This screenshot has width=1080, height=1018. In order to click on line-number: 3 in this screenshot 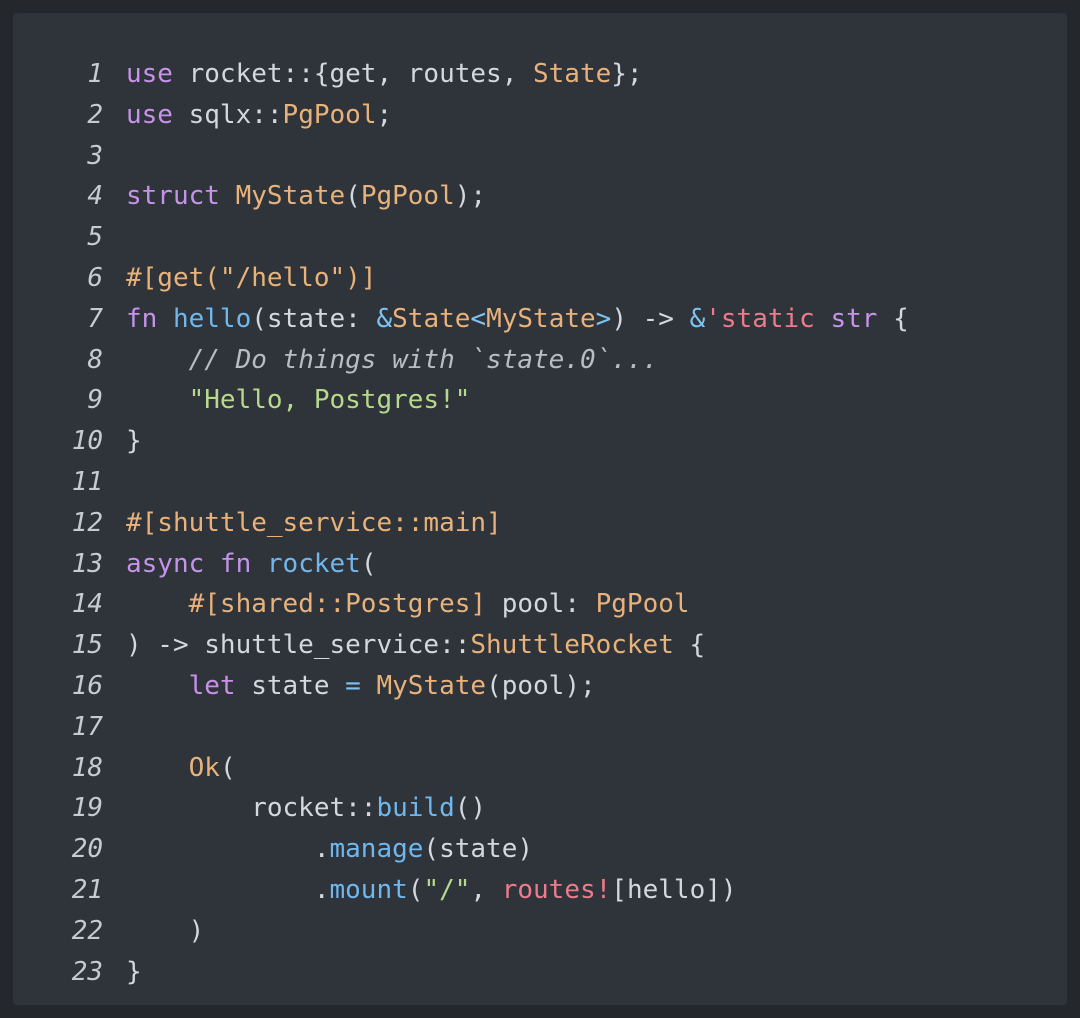, I will do `click(95, 155)`.